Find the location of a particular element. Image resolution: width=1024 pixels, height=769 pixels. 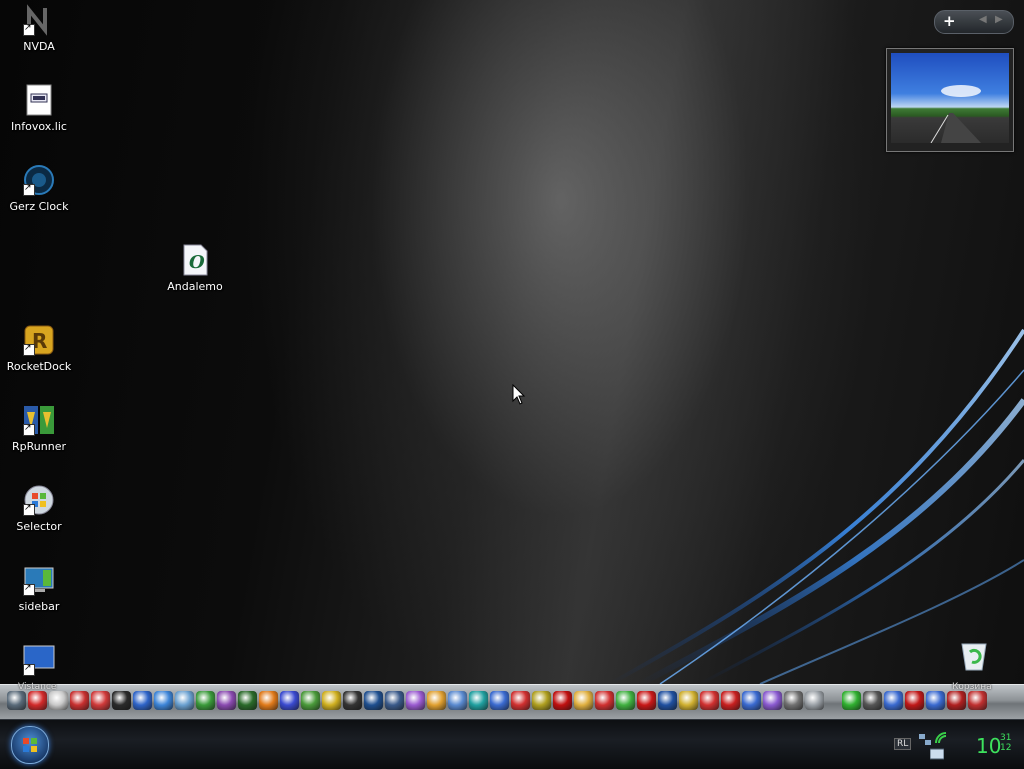

desktop-icon-gerz-clock: Gerz Clock is located at coordinates (39, 202).